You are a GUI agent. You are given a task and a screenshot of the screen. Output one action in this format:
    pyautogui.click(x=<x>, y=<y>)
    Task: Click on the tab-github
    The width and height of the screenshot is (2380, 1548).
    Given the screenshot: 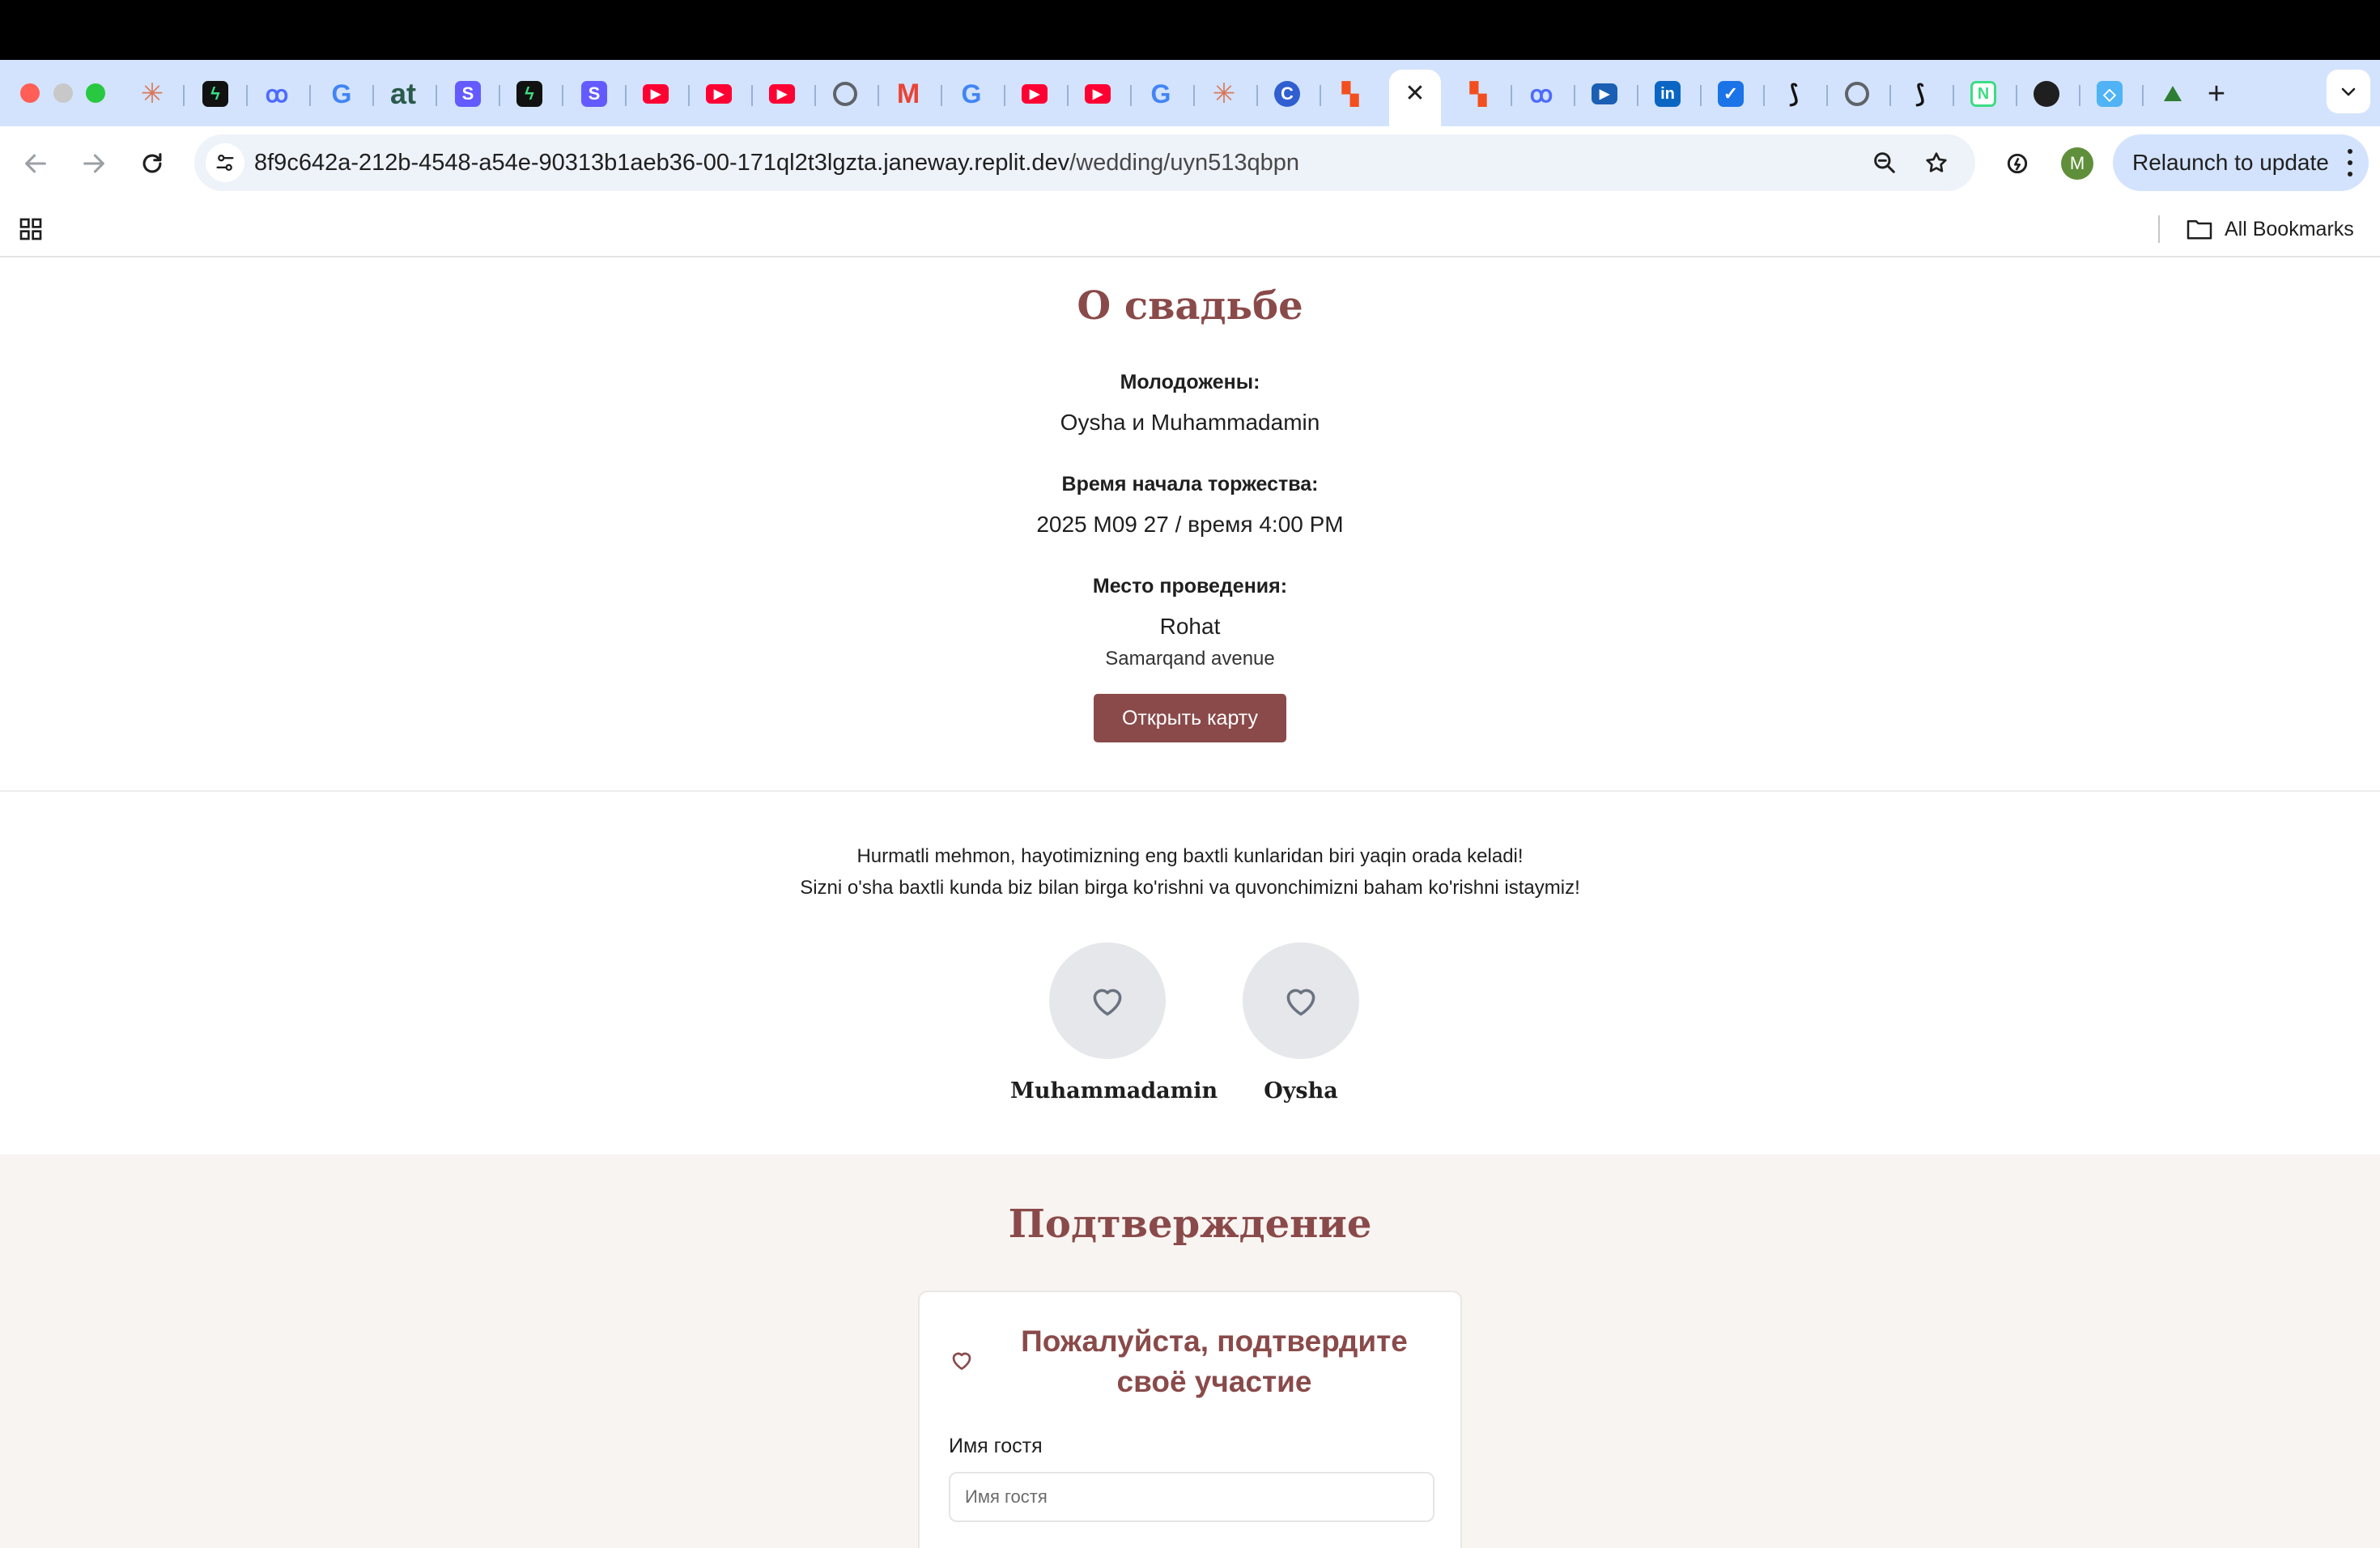 What is the action you would take?
    pyautogui.click(x=2046, y=94)
    